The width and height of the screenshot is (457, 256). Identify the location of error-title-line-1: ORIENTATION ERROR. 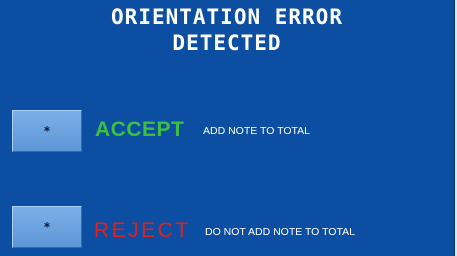
(227, 17).